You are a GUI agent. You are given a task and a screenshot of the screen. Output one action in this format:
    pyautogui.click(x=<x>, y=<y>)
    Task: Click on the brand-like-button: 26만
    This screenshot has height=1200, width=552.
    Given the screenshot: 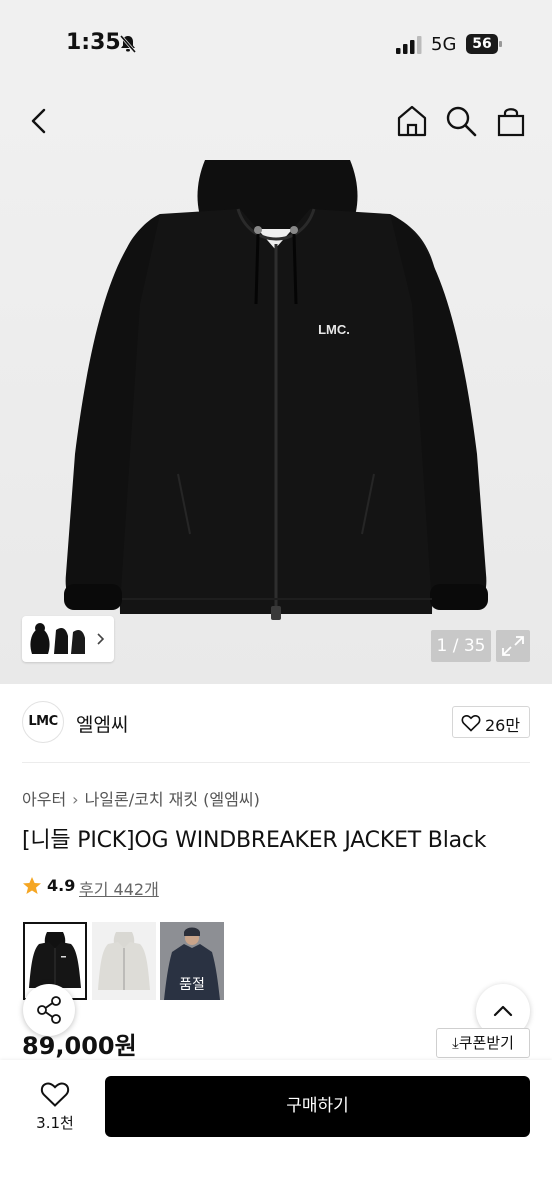 What is the action you would take?
    pyautogui.click(x=491, y=722)
    